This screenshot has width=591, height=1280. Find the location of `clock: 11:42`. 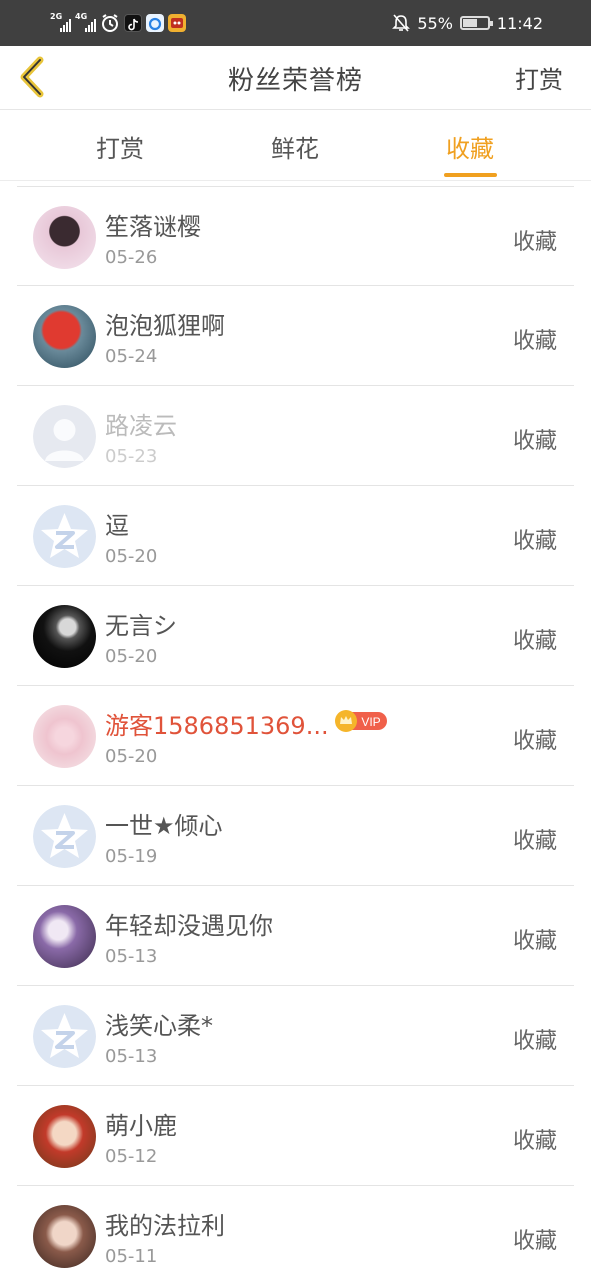

clock: 11:42 is located at coordinates (519, 23).